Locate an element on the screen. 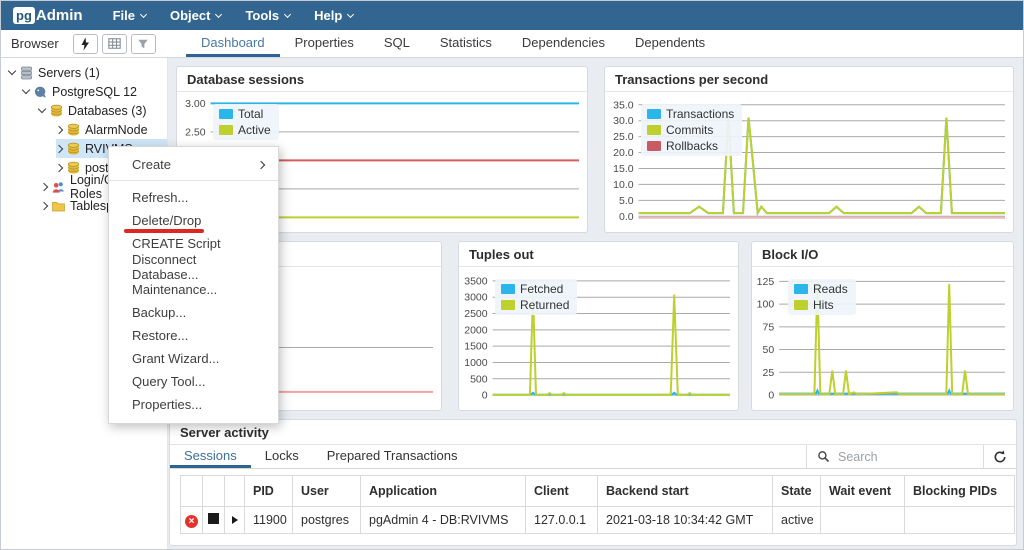 The image size is (1024, 550). legend-label: Rollbacks is located at coordinates (692, 146).